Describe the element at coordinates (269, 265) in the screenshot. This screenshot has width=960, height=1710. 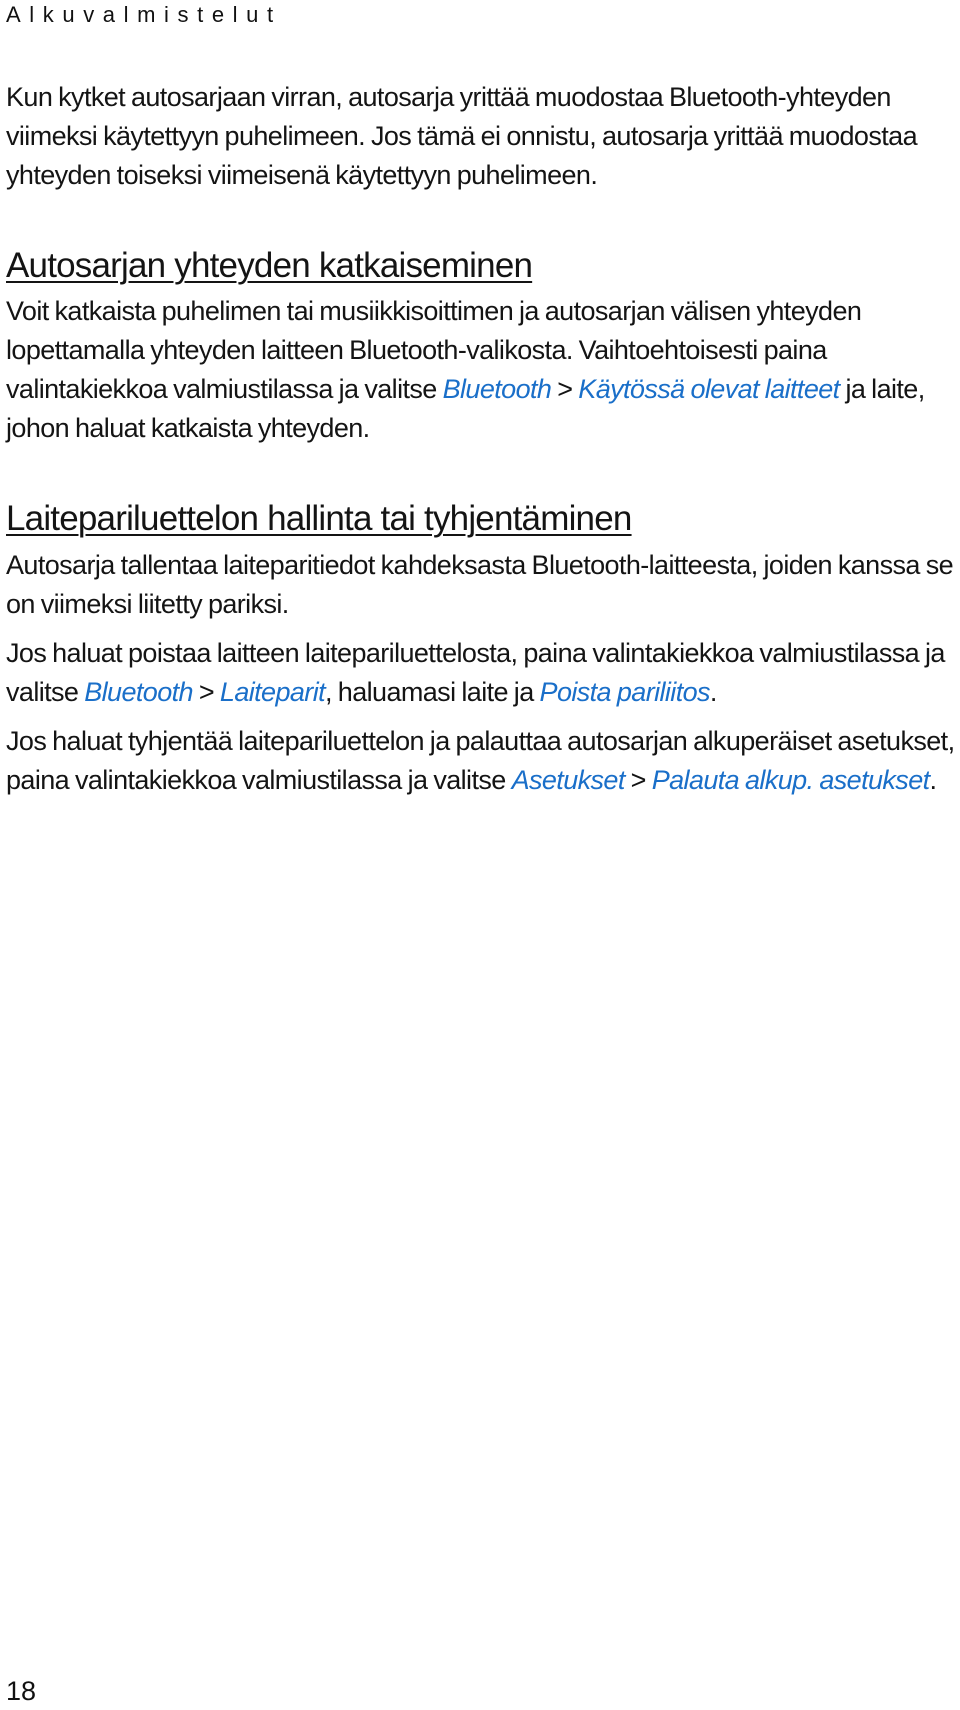
I see `section-heading-disconnect: Autosarjan yhteyden katkaiseminen` at that location.